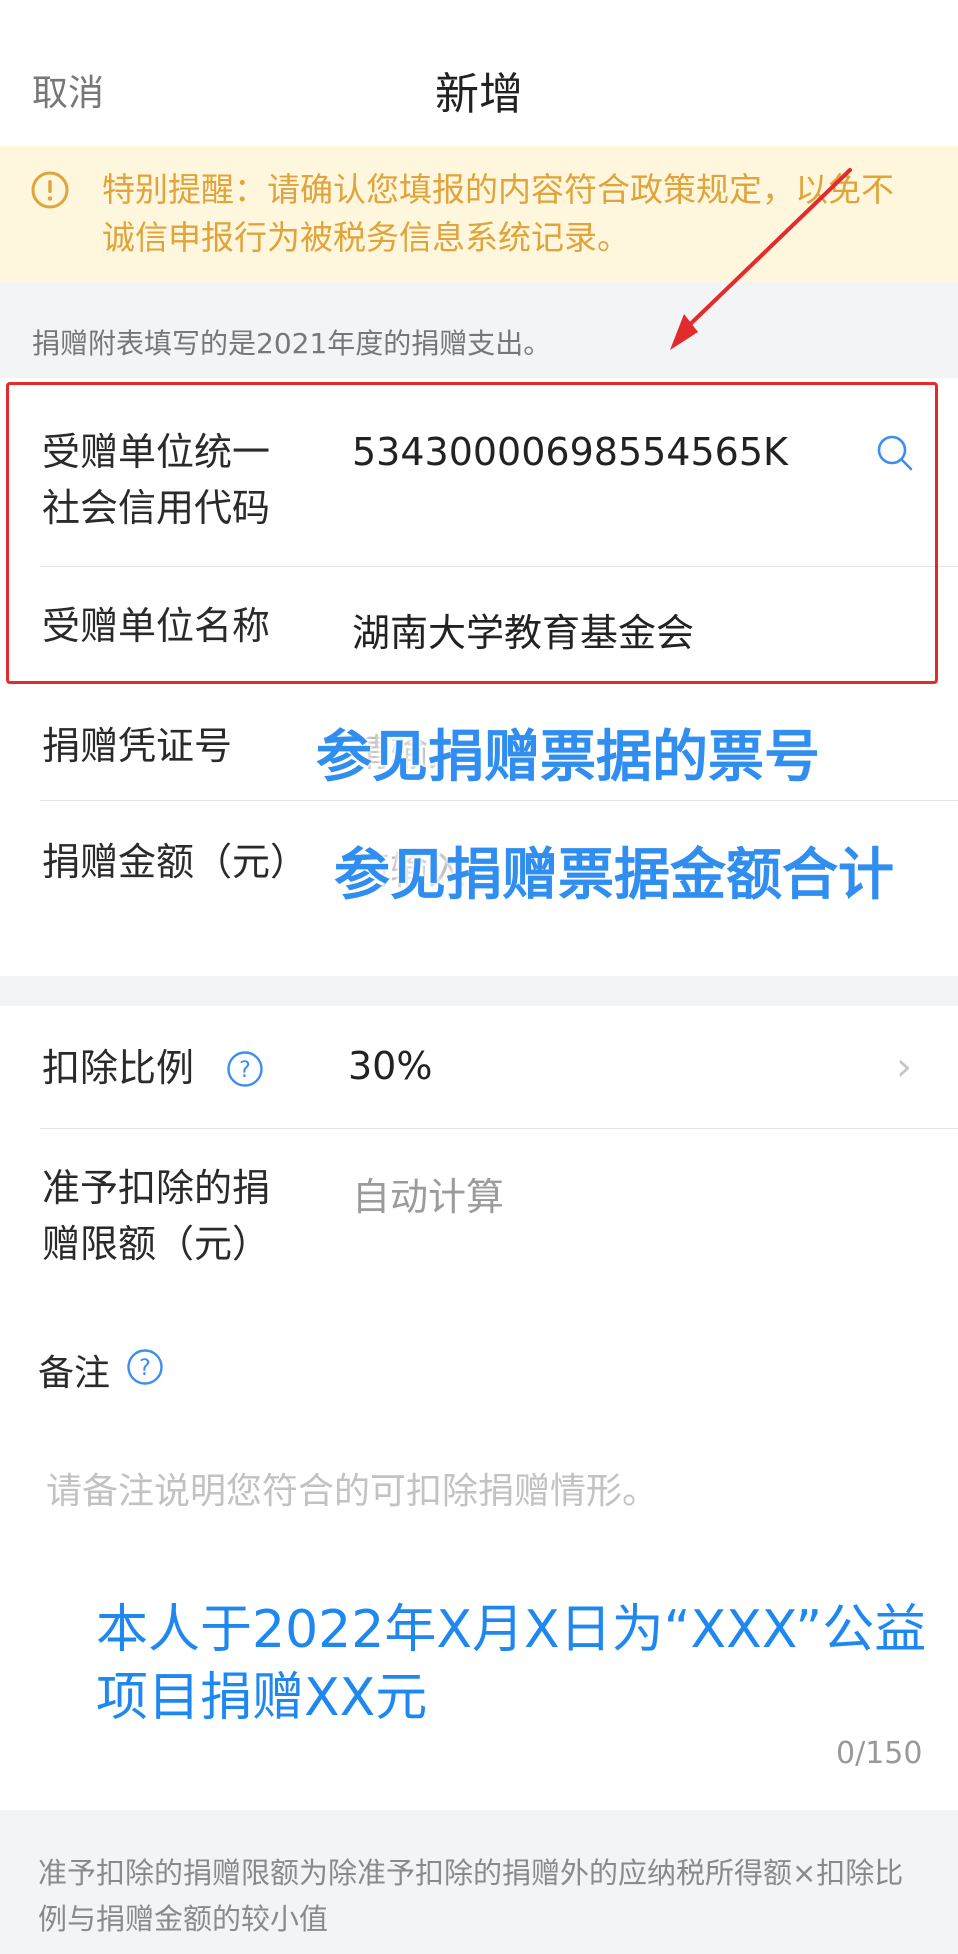 The image size is (958, 1954). Describe the element at coordinates (428, 1197) in the screenshot. I see `limit-value: 自动计算` at that location.